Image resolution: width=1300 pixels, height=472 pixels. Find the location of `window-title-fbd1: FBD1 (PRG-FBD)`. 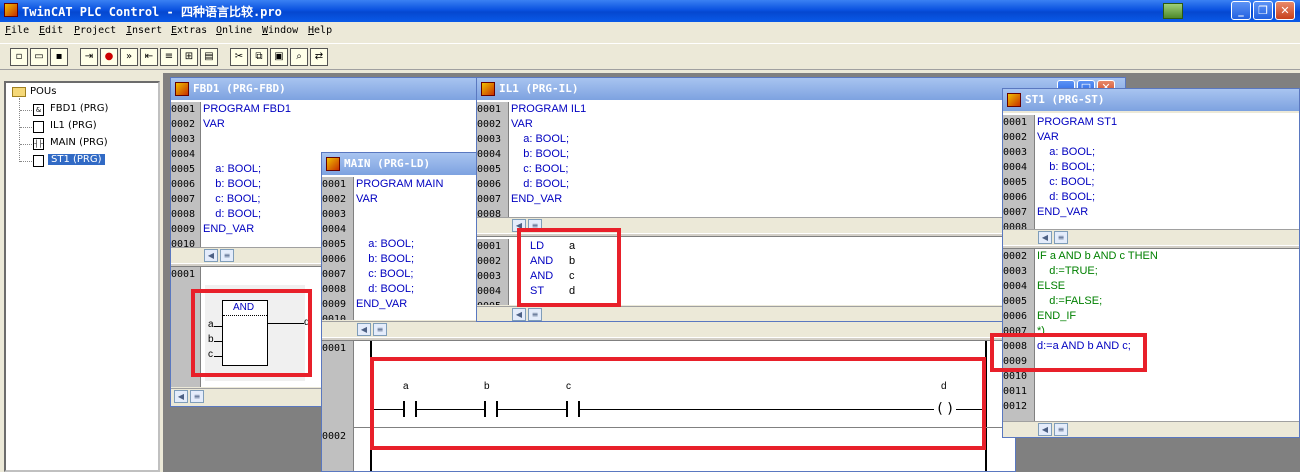

window-title-fbd1: FBD1 (PRG-FBD) is located at coordinates (328, 89).